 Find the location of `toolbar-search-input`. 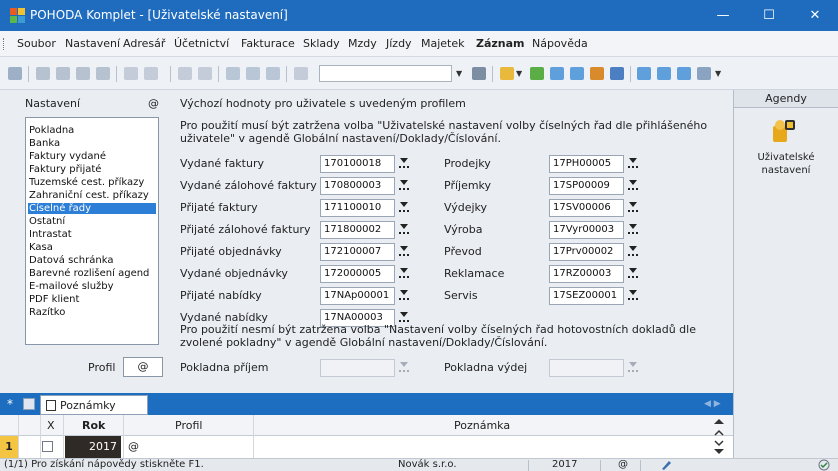

toolbar-search-input is located at coordinates (385, 73).